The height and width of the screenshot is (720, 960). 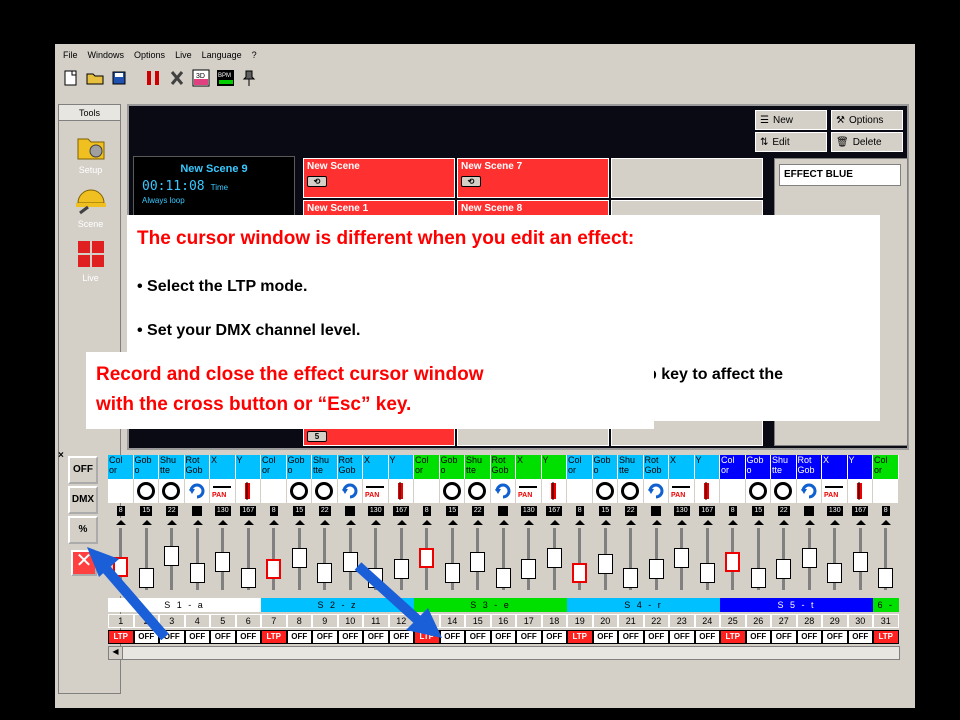 What do you see at coordinates (249, 78) in the screenshot?
I see `pin-icon` at bounding box center [249, 78].